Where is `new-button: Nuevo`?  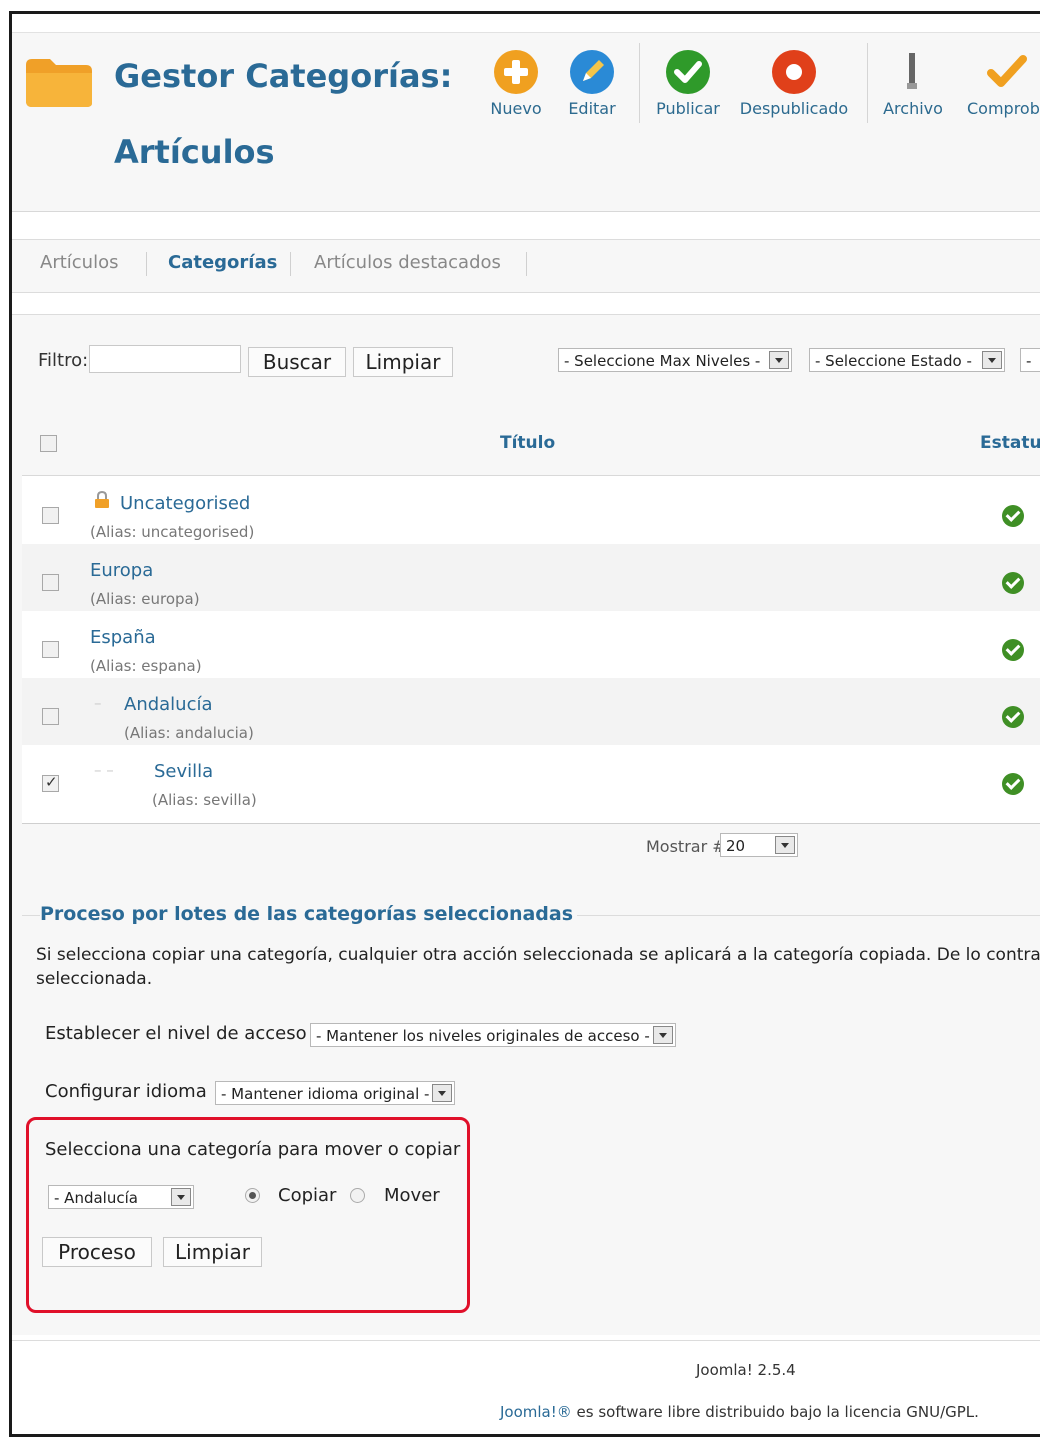 new-button: Nuevo is located at coordinates (516, 83).